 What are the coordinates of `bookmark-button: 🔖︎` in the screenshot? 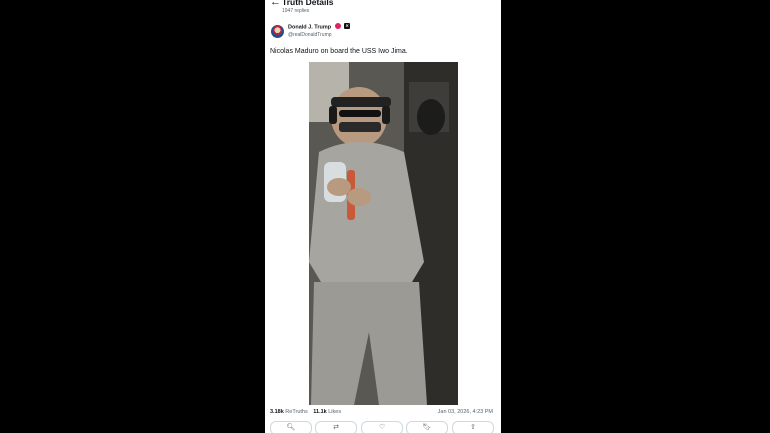 It's located at (427, 427).